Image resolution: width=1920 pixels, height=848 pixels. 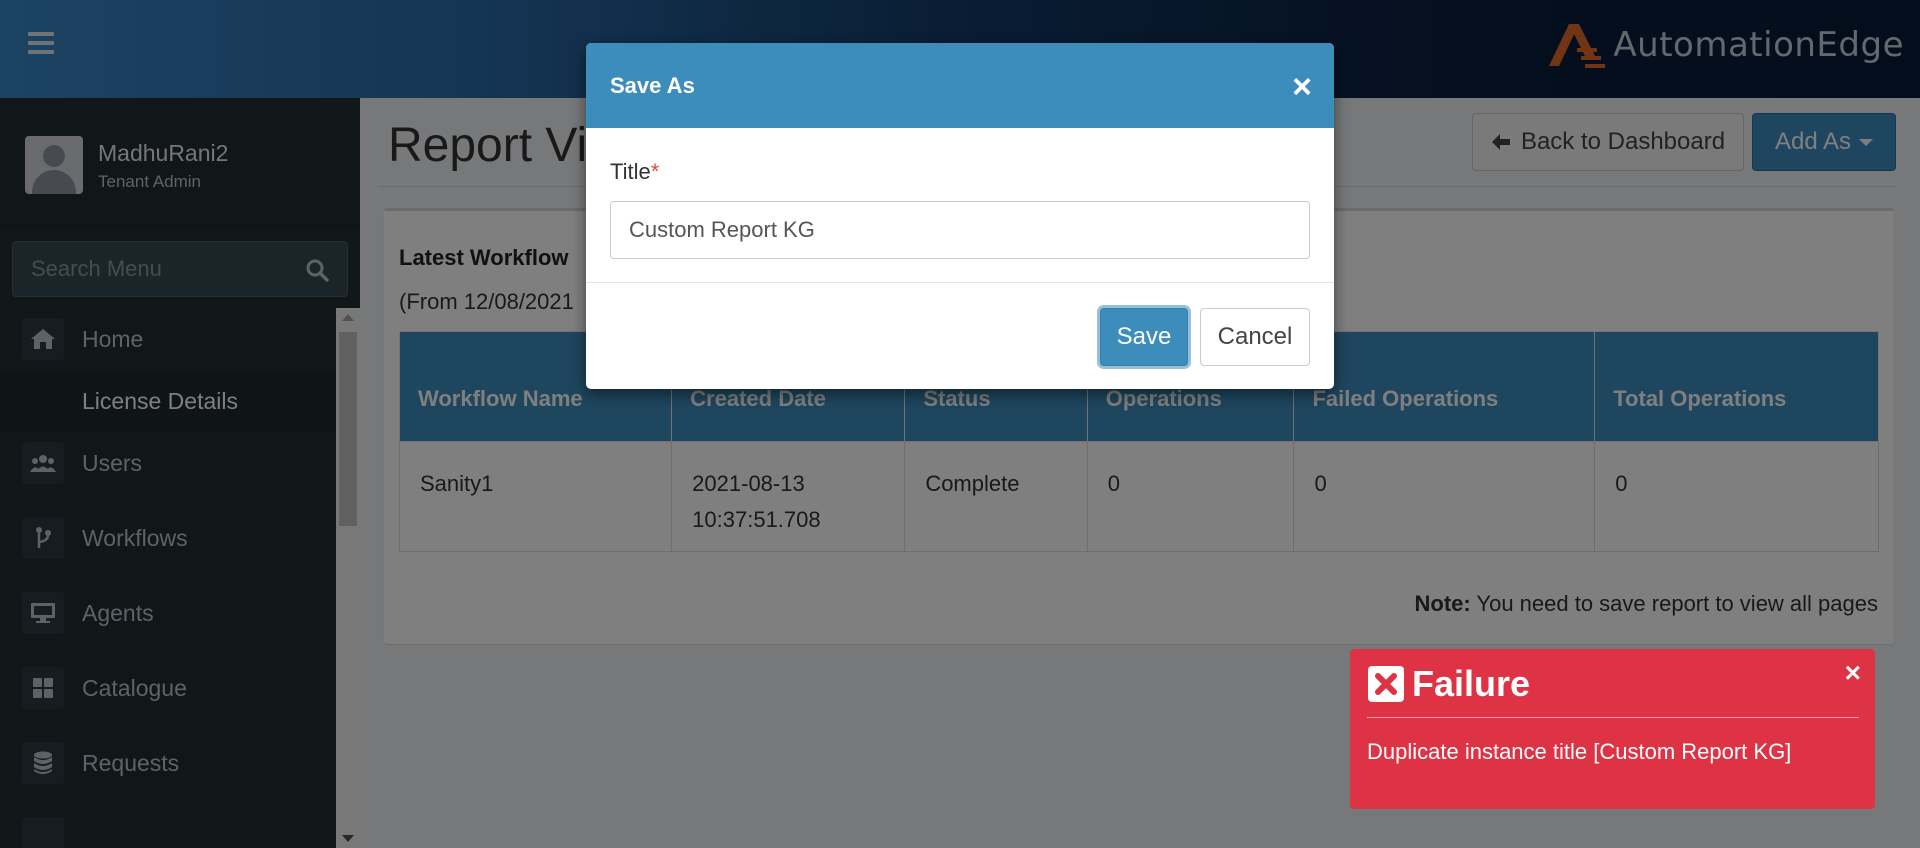 I want to click on error-x-icon, so click(x=1386, y=684).